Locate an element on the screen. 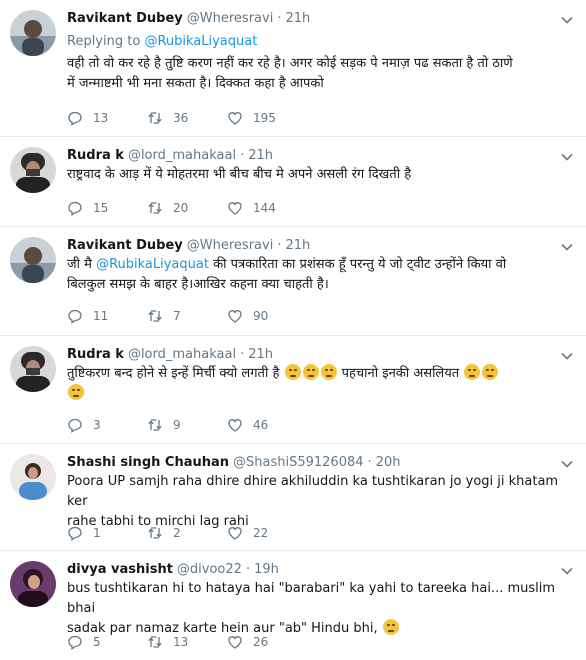 This screenshot has width=586, height=660. tweet-text-pre: जी मै is located at coordinates (82, 264).